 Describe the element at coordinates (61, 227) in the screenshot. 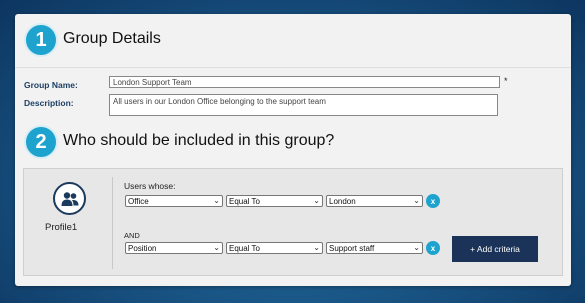

I see `profile-label: Profile1` at that location.